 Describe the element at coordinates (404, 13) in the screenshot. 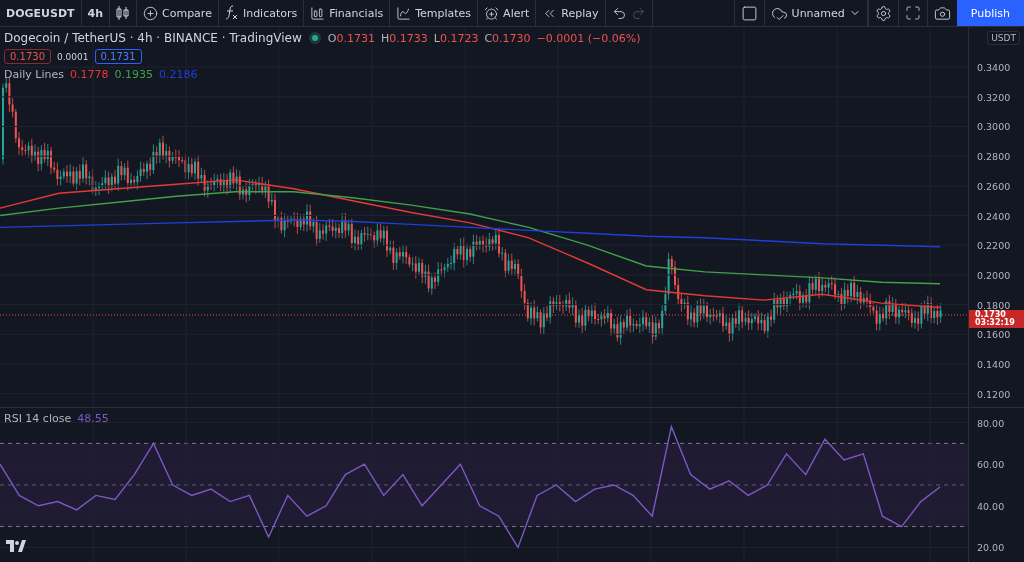

I see `line-chart-icon` at that location.